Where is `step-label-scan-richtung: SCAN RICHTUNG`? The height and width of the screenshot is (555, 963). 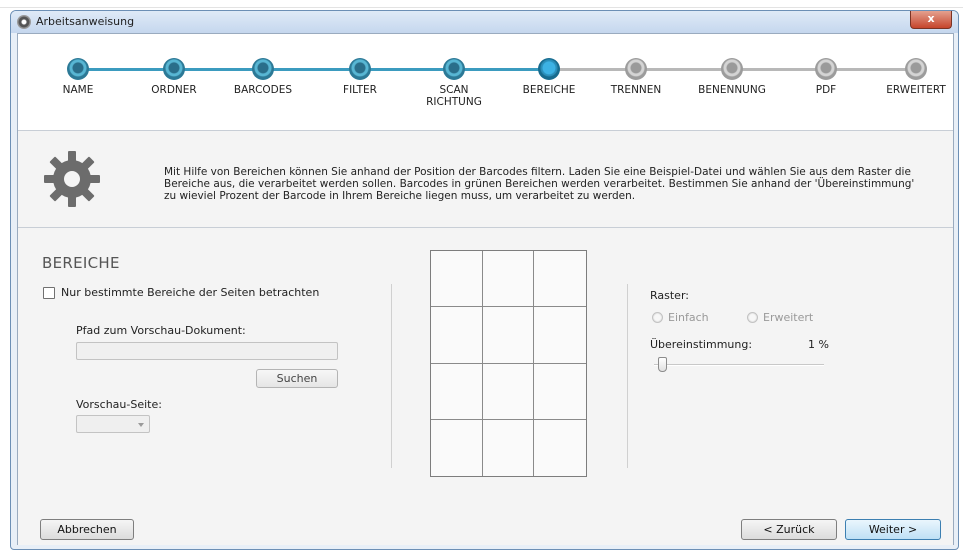
step-label-scan-richtung: SCAN RICHTUNG is located at coordinates (454, 96).